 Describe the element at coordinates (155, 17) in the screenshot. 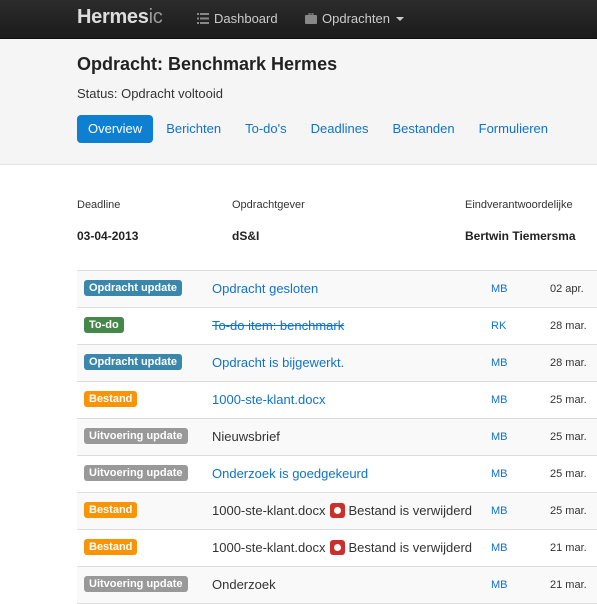

I see `brand-suffix: ic` at that location.